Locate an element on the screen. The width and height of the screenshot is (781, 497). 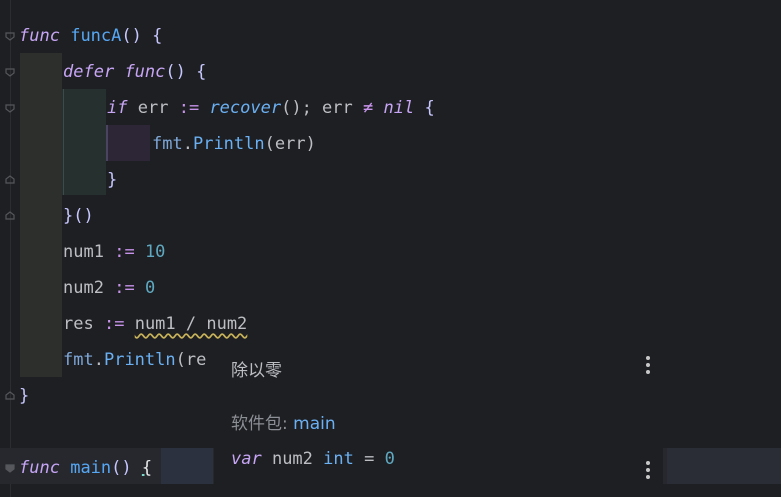
punctuation: }() is located at coordinates (78, 216).